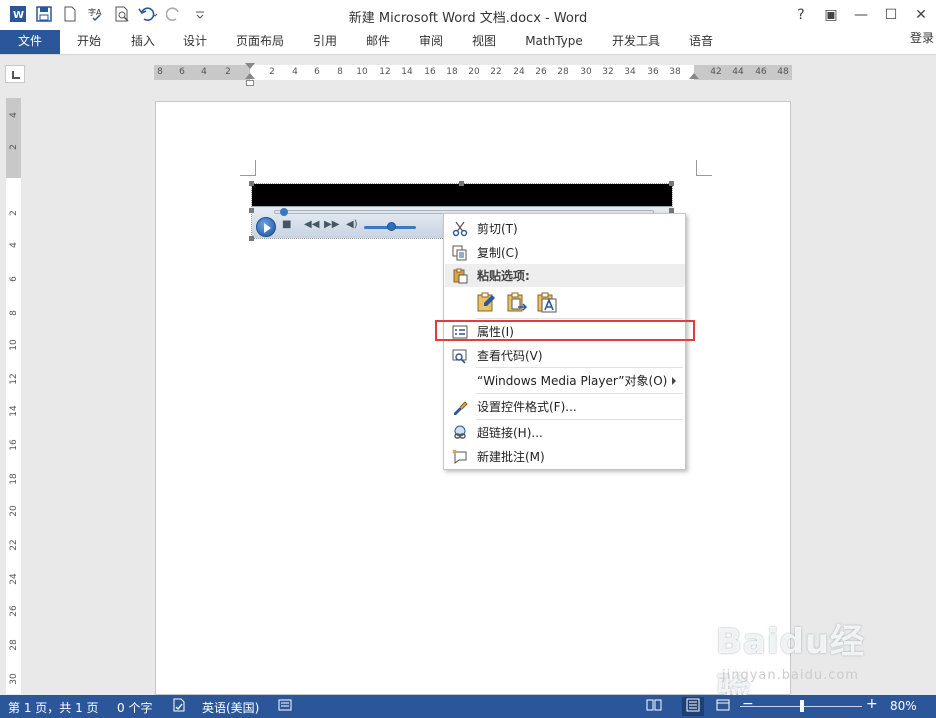 The height and width of the screenshot is (718, 936). What do you see at coordinates (802, 706) in the screenshot?
I see `zoom-slider-knob` at bounding box center [802, 706].